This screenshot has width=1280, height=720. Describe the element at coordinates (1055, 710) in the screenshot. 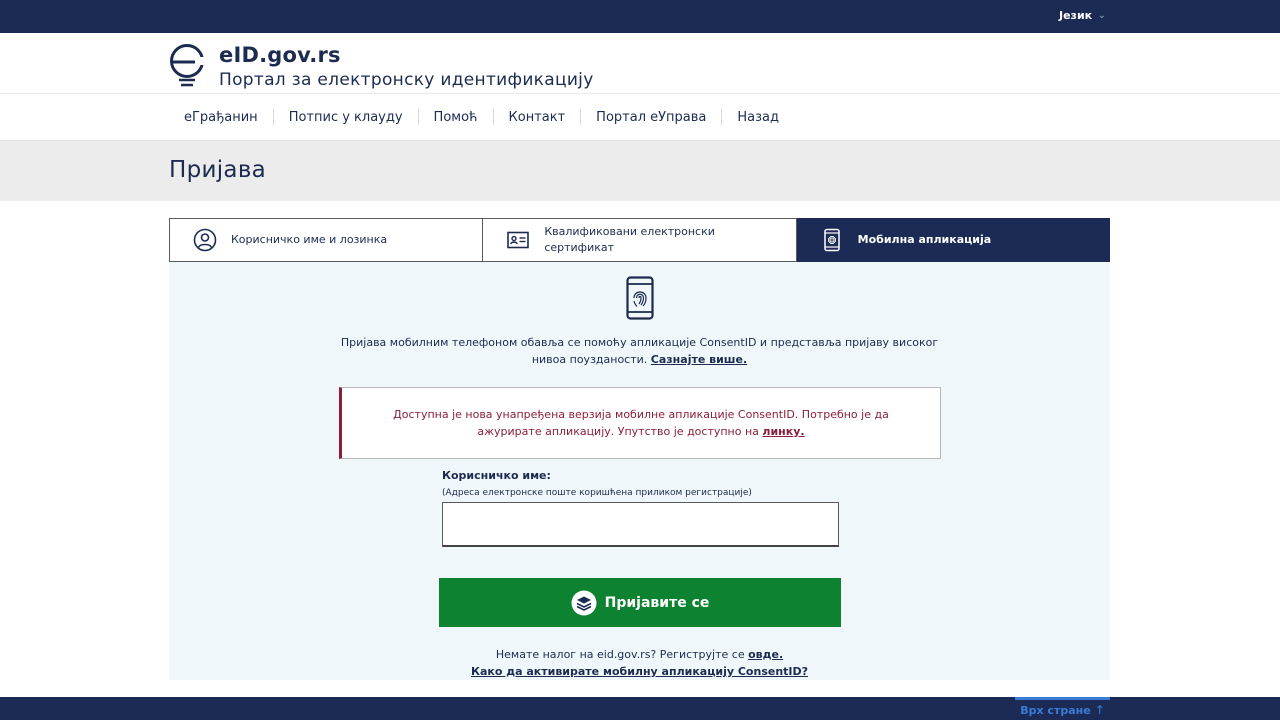

I see `back-to-top-label: Врх стране` at that location.